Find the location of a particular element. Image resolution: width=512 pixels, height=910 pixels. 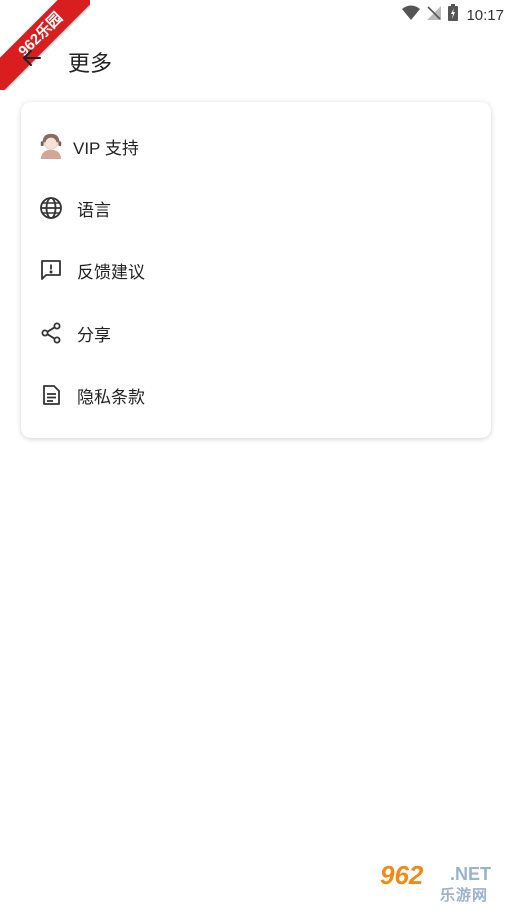

watermark-logo: 962 .NET 乐游网 is located at coordinates (440, 881).